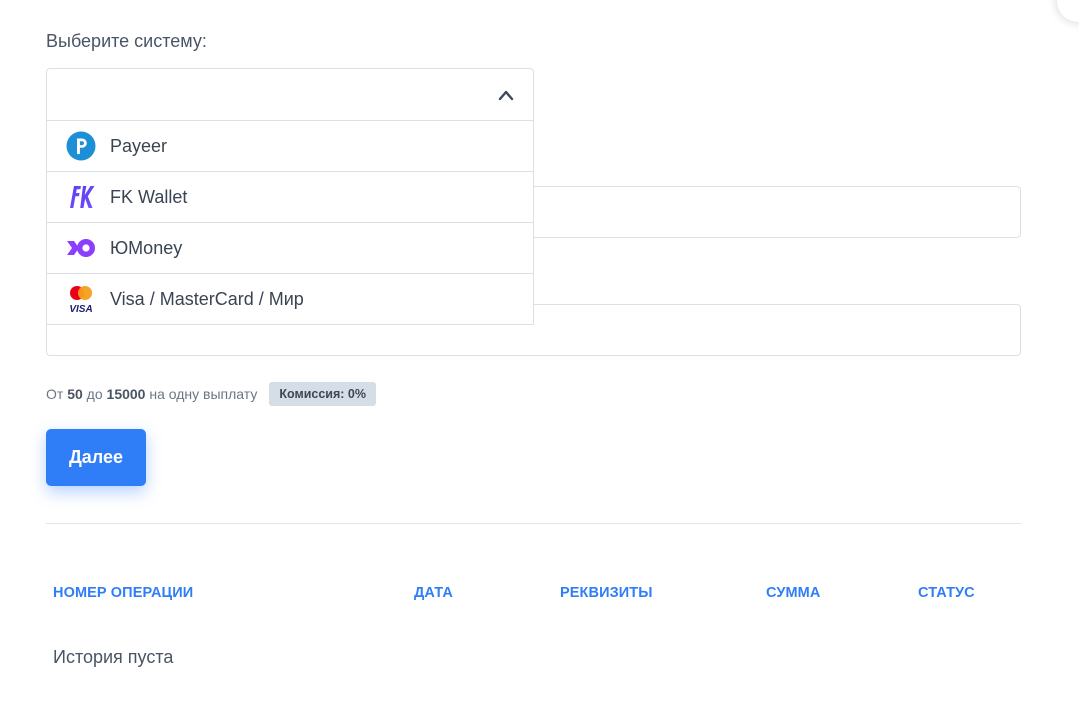 The image size is (1079, 724). I want to click on chevron-up-icon, so click(506, 95).